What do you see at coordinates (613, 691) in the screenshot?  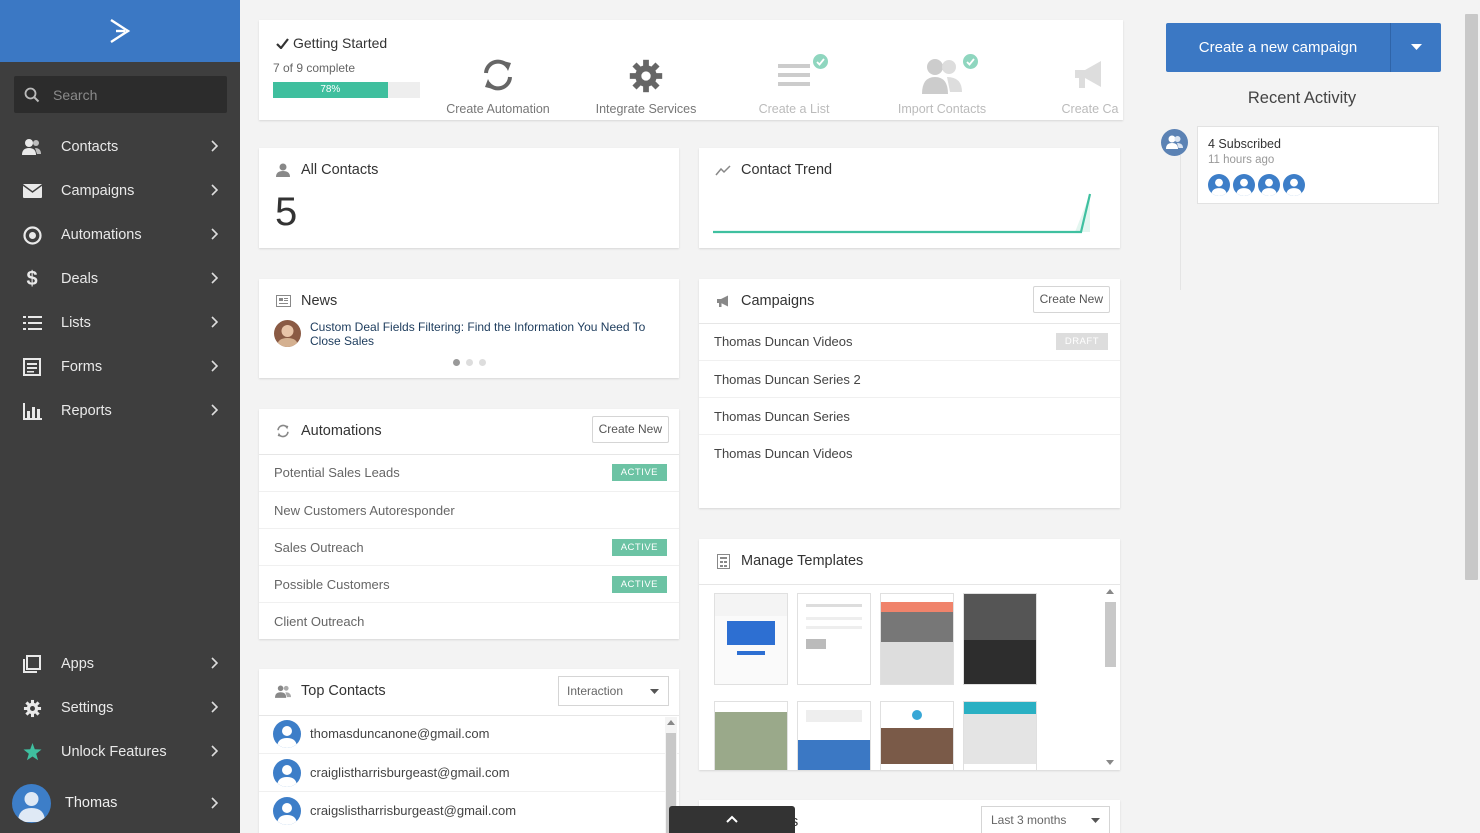 I see `sort-dropdown: Interaction` at bounding box center [613, 691].